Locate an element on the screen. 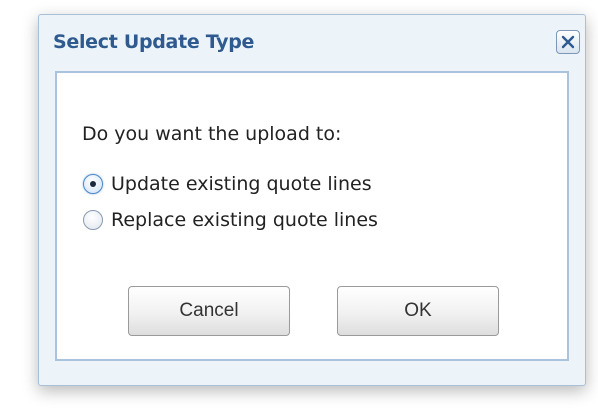 The height and width of the screenshot is (411, 598). option-update-existing: Update existing quote lines is located at coordinates (227, 184).